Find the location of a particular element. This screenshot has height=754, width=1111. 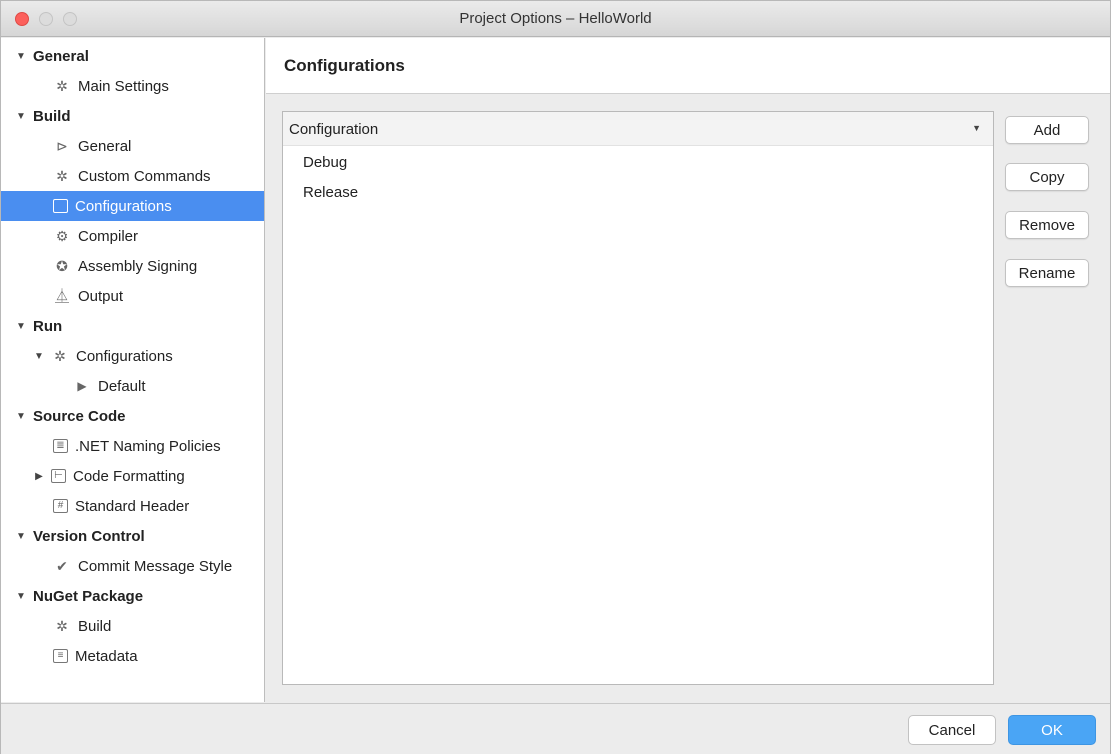

badge-icon: ✪ is located at coordinates (62, 265).